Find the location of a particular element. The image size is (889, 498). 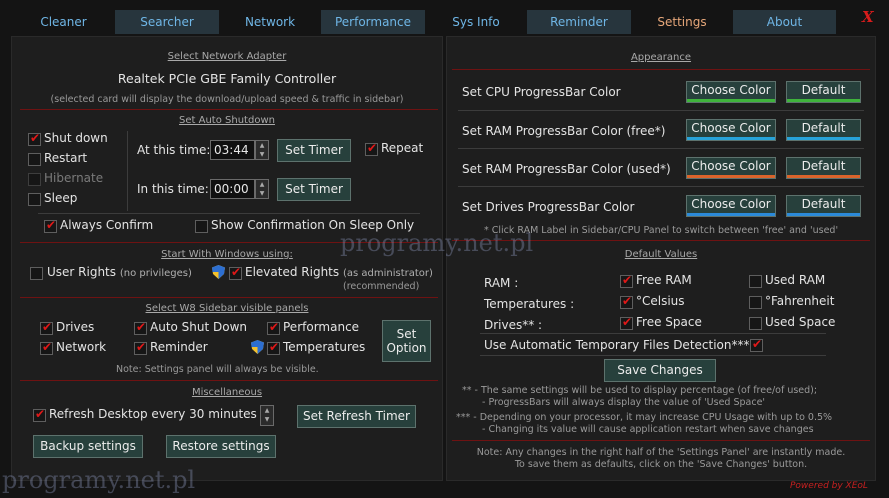

free-ram-checkbox is located at coordinates (626, 280).